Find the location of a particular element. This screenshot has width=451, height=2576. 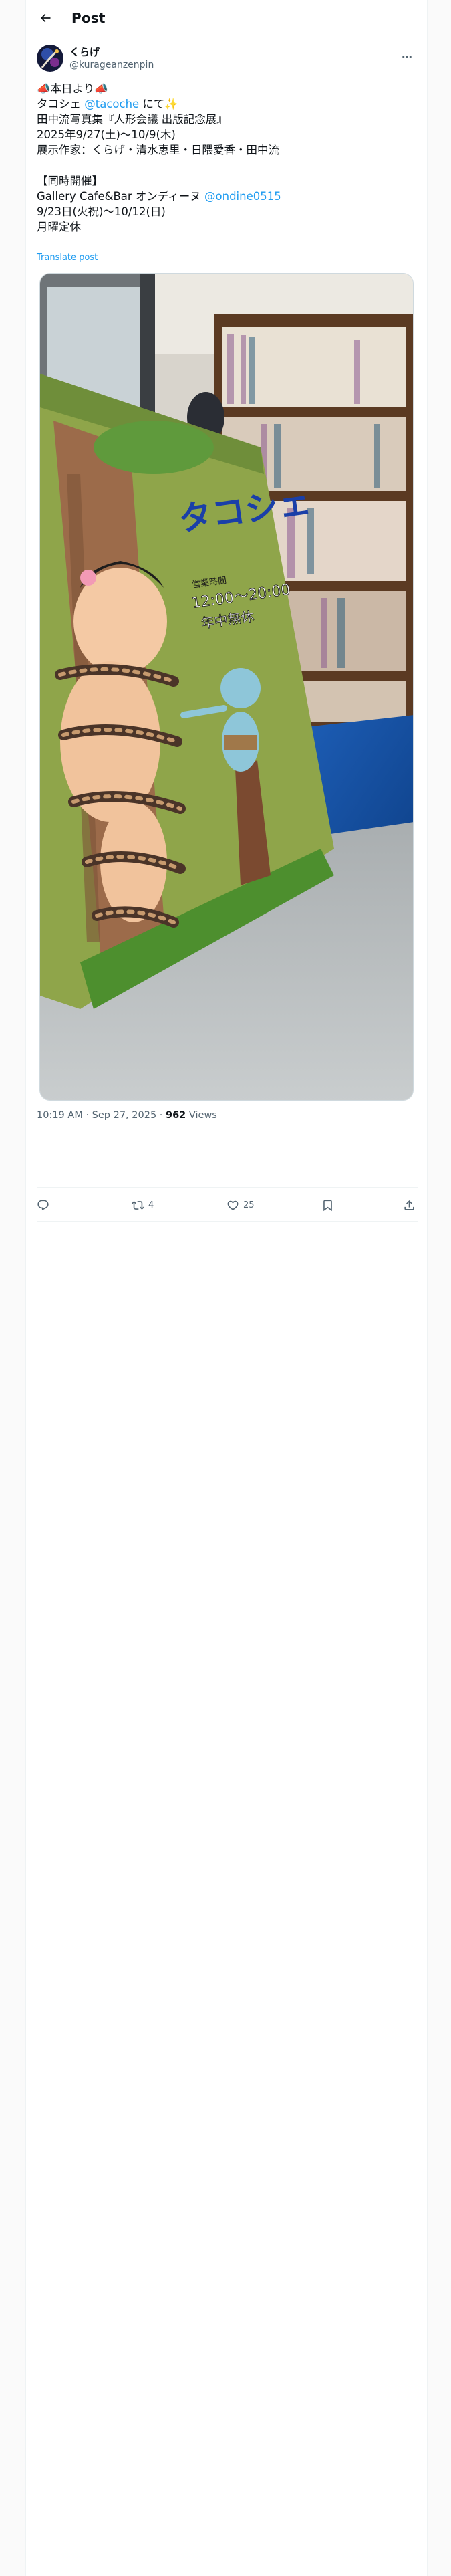

bookmark-button is located at coordinates (327, 1205).